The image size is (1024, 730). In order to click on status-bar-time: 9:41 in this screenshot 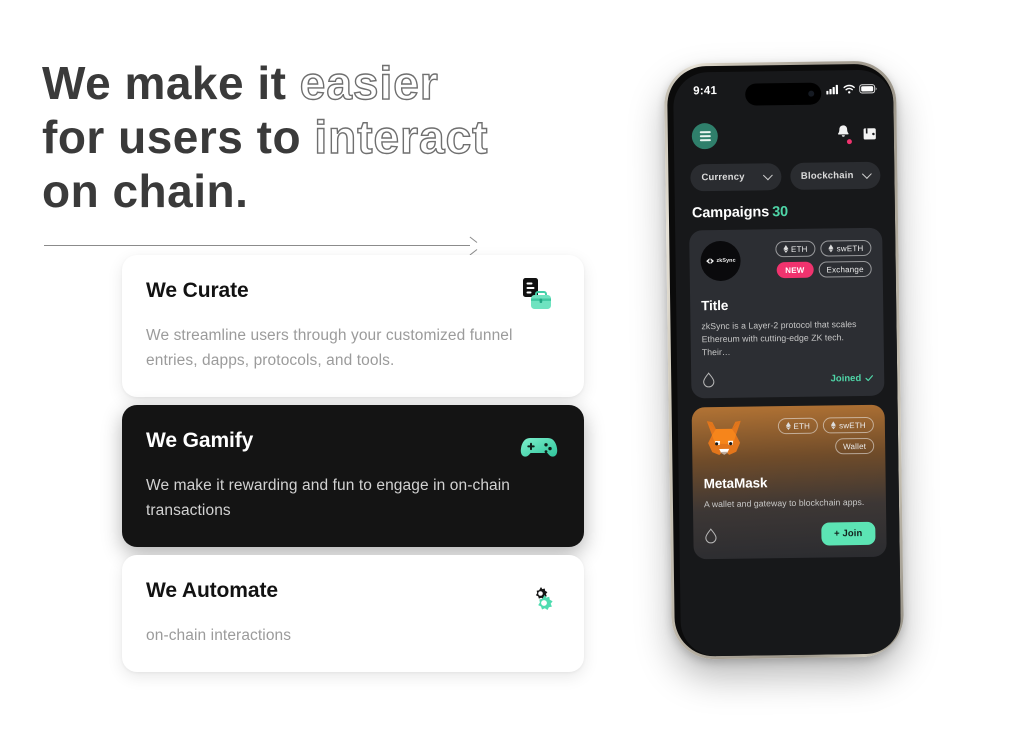, I will do `click(705, 91)`.